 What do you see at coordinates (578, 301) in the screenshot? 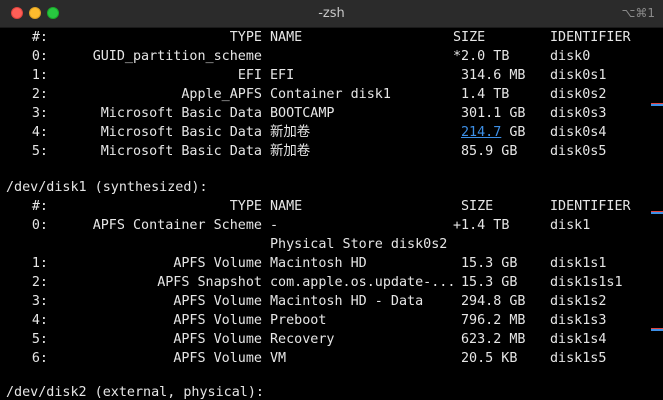
I see `partition-identifier: disk1s2` at bounding box center [578, 301].